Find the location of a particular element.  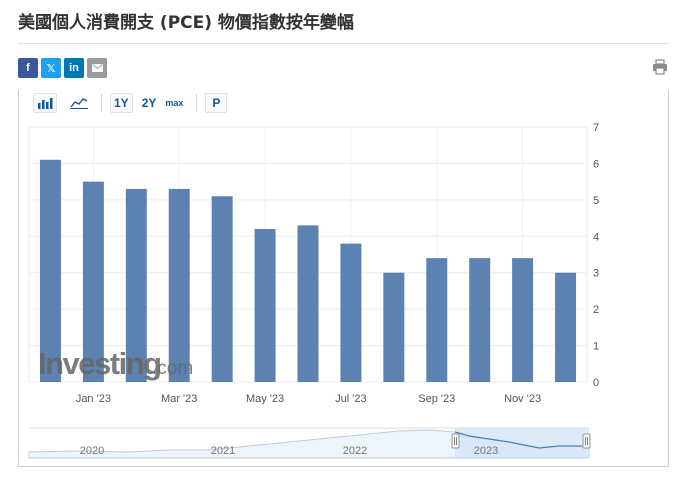

chart-toolbar: 1Y 2Y max P is located at coordinates (130, 103).